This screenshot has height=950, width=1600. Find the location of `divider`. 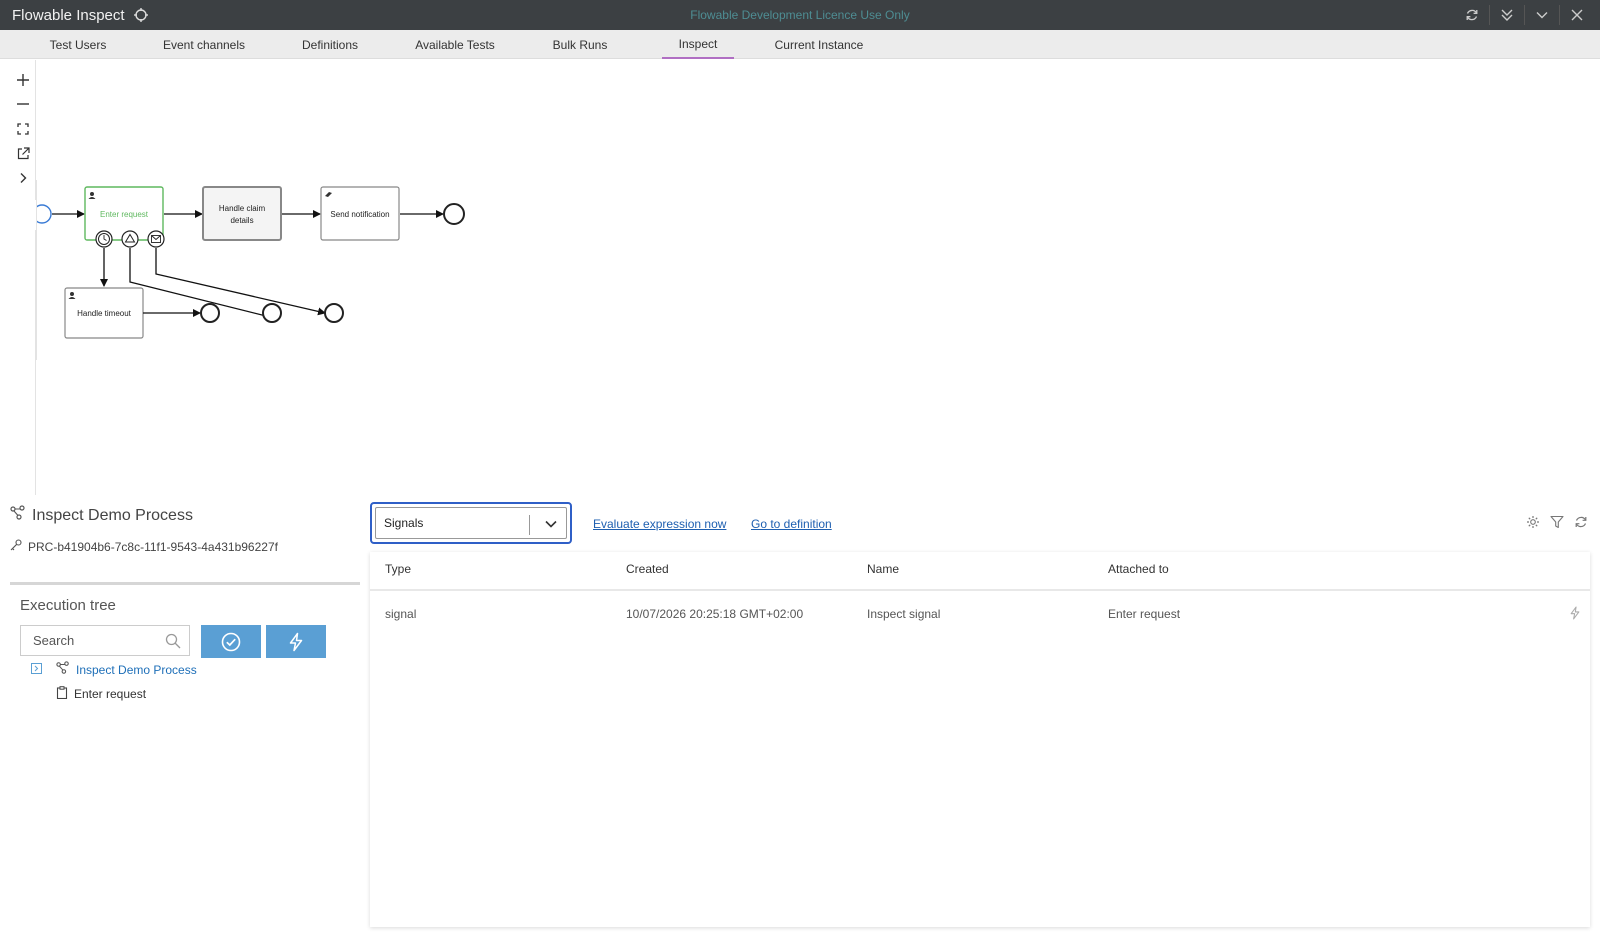

divider is located at coordinates (185, 583).